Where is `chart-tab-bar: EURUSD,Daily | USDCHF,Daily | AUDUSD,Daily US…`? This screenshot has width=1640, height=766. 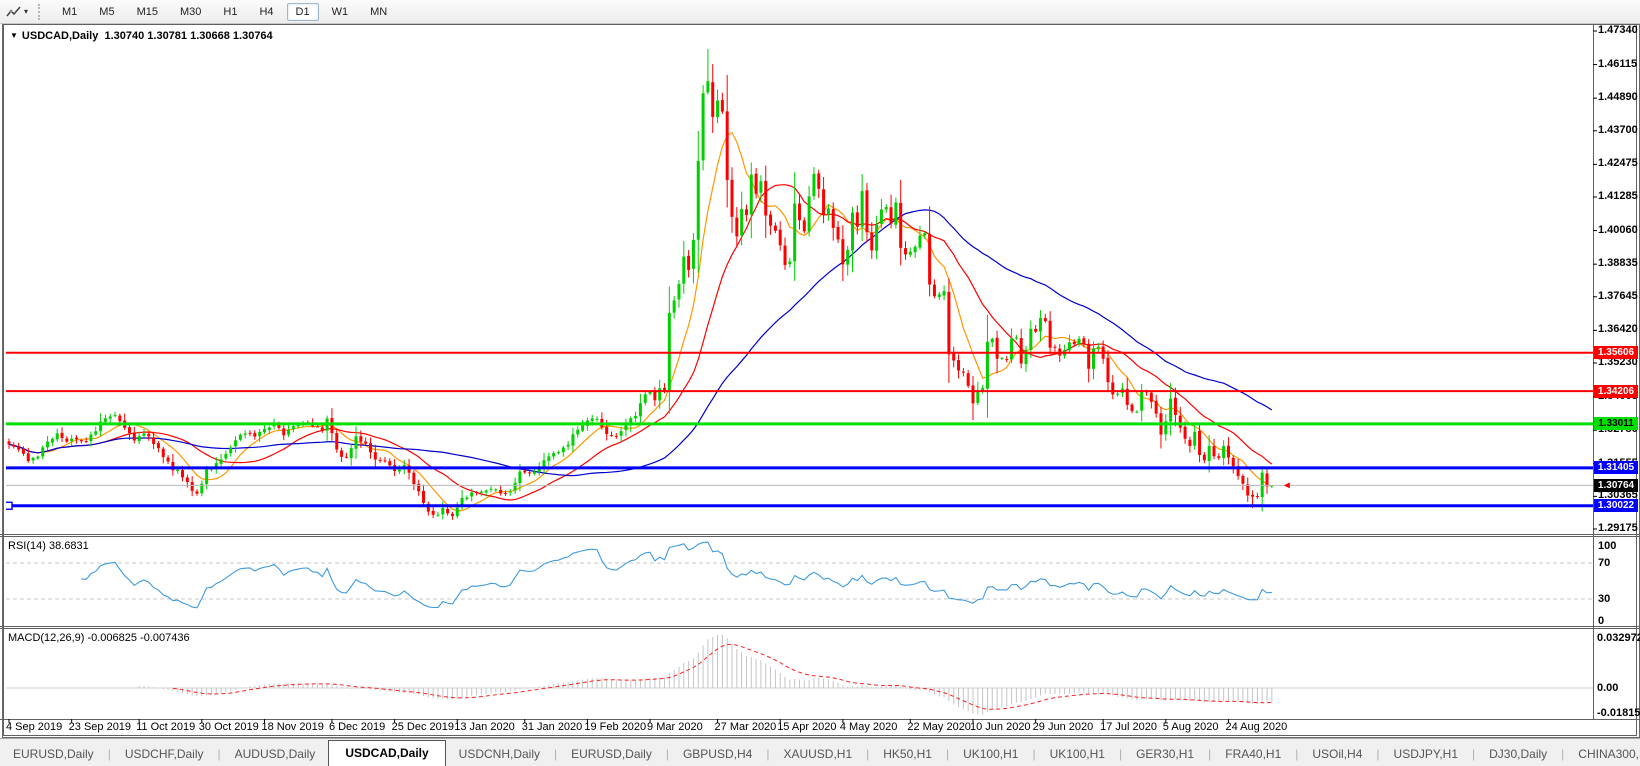 chart-tab-bar: EURUSD,Daily | USDCHF,Daily | AUDUSD,Daily US… is located at coordinates (820, 752).